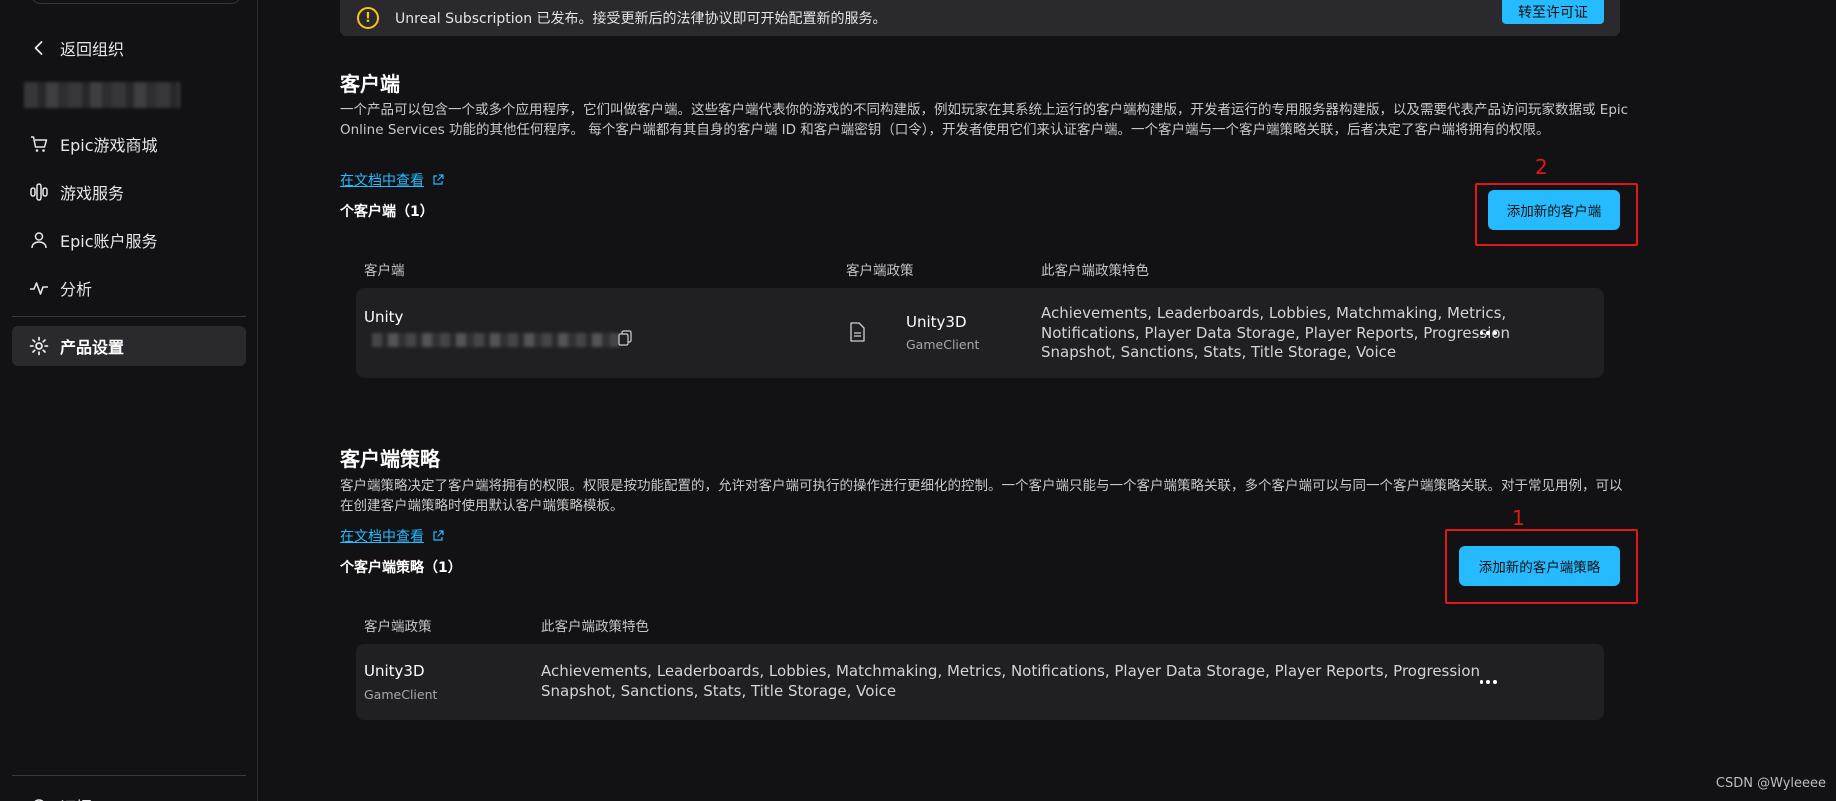 The height and width of the screenshot is (801, 1836). Describe the element at coordinates (370, 84) in the screenshot. I see `clients-title: 客户端` at that location.